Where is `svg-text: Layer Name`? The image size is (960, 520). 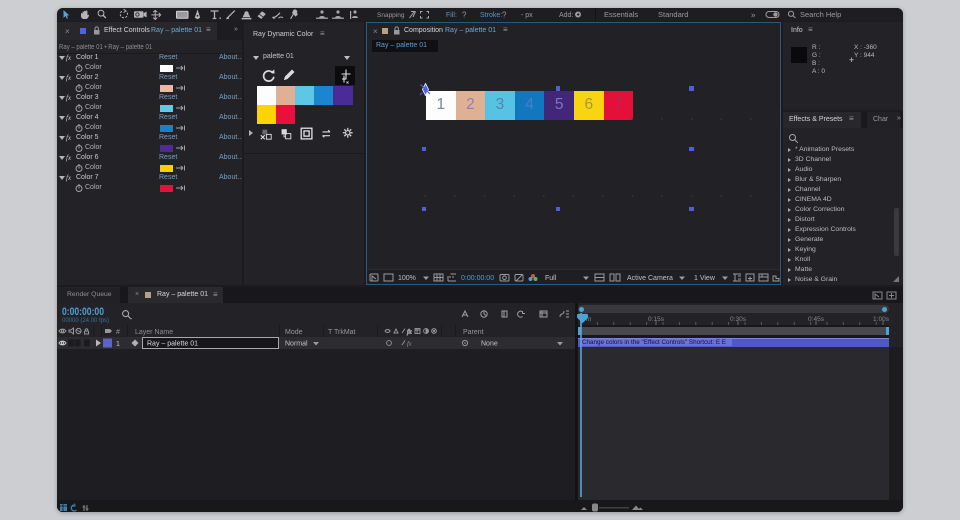 svg-text: Layer Name is located at coordinates (154, 332).